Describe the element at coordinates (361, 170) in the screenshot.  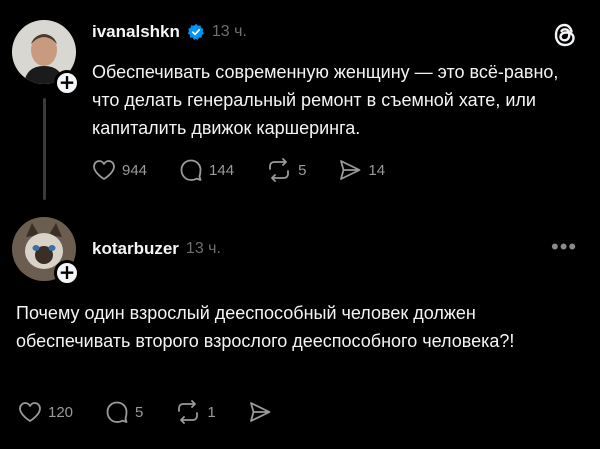
I see `share-button: 14` at that location.